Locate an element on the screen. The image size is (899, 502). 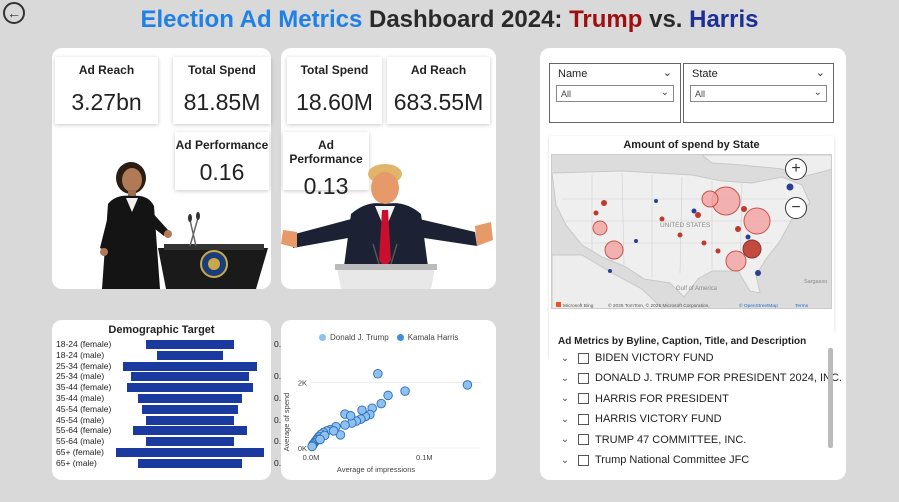
trump-reach-card: Ad Reach 683.55M is located at coordinates (438, 90).